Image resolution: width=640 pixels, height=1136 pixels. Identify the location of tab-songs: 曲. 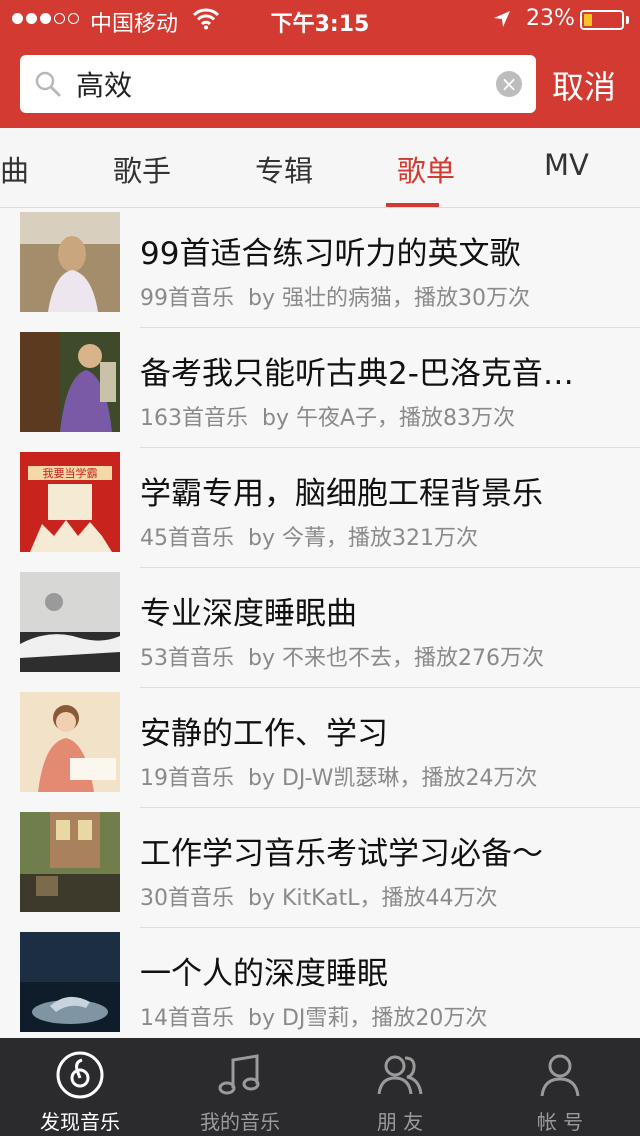
(14, 169).